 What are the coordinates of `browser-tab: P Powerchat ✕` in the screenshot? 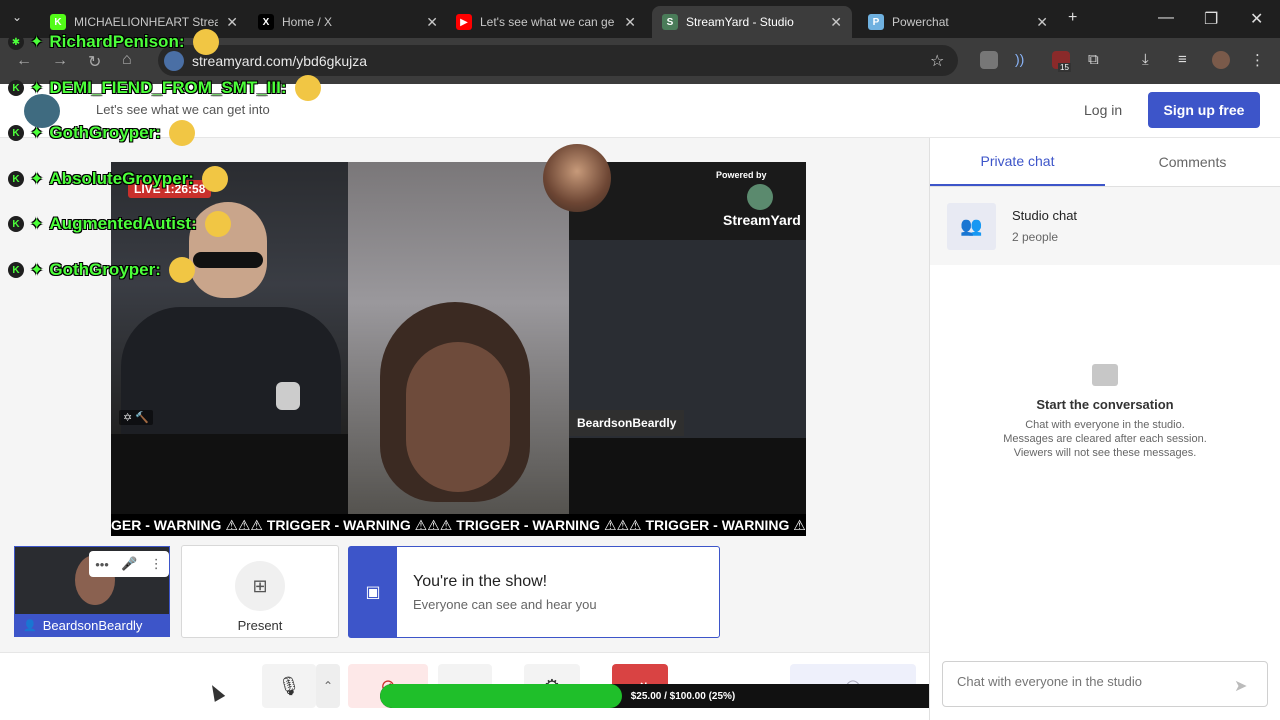 It's located at (958, 22).